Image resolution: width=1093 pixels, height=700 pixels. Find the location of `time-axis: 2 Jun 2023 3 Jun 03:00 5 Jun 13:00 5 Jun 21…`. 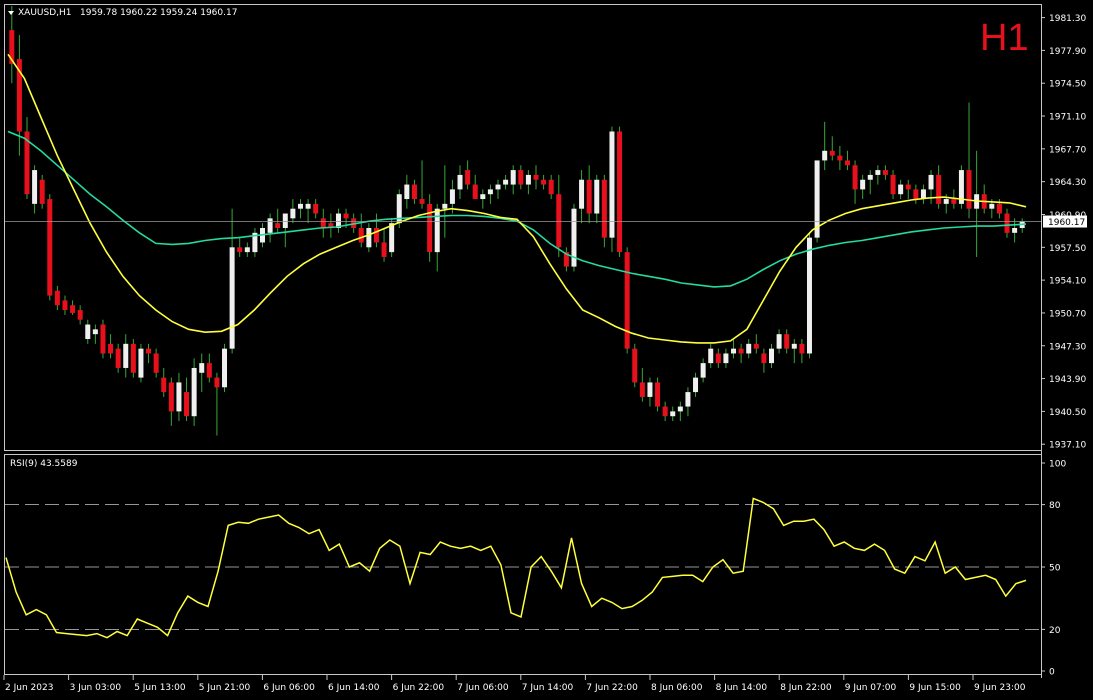

time-axis: 2 Jun 2023 3 Jun 03:00 5 Jun 13:00 5 Jun 21… is located at coordinates (514, 684).